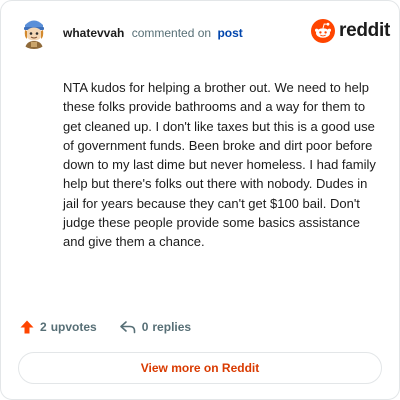 The image size is (400, 400). Describe the element at coordinates (93, 33) in the screenshot. I see `username-link: whatevvah` at that location.